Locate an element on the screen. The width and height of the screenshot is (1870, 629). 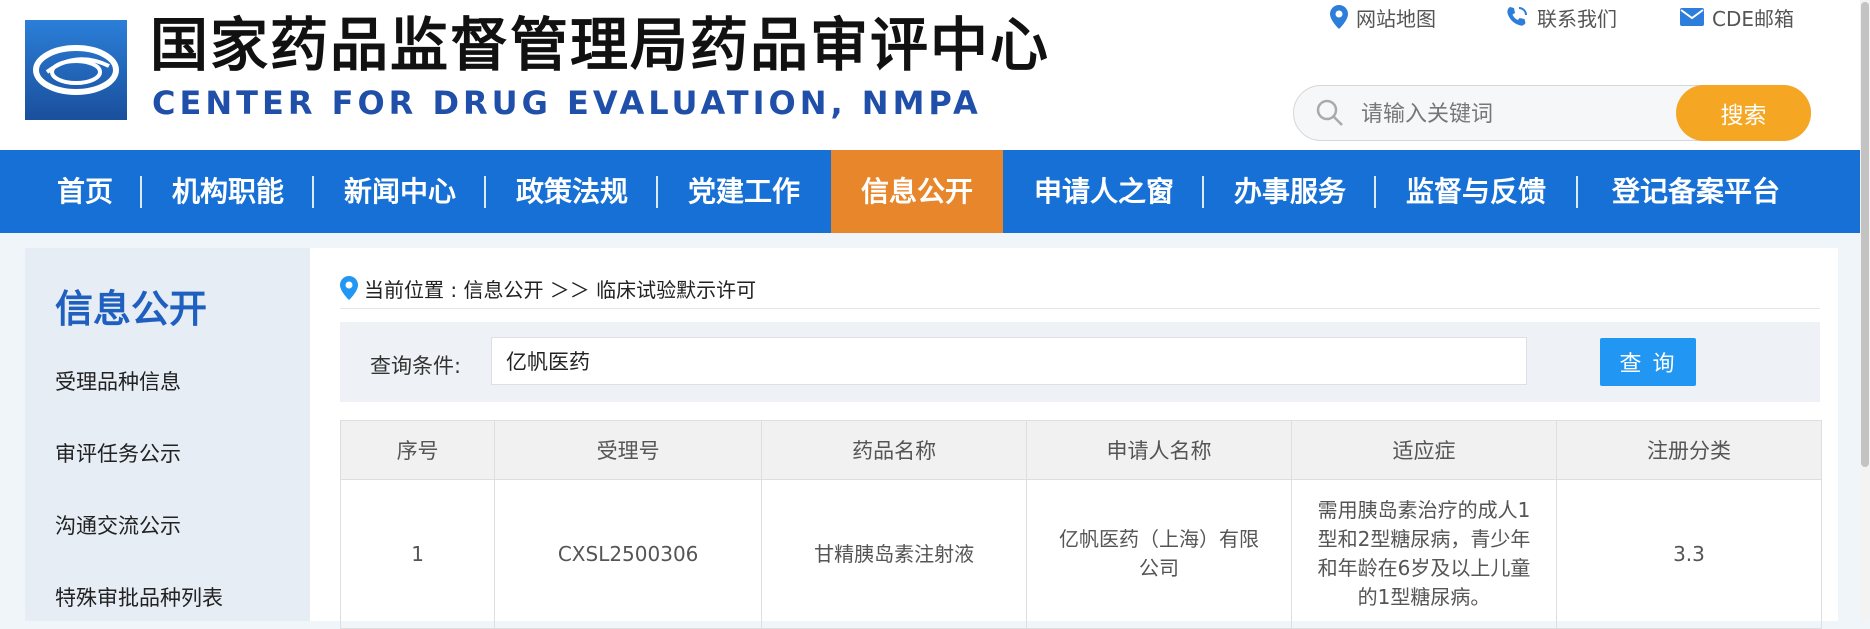
breadcrumb-text: 当前位置 : 信息公开 ＞＞ 临床试验默示许可 is located at coordinates (560, 289).